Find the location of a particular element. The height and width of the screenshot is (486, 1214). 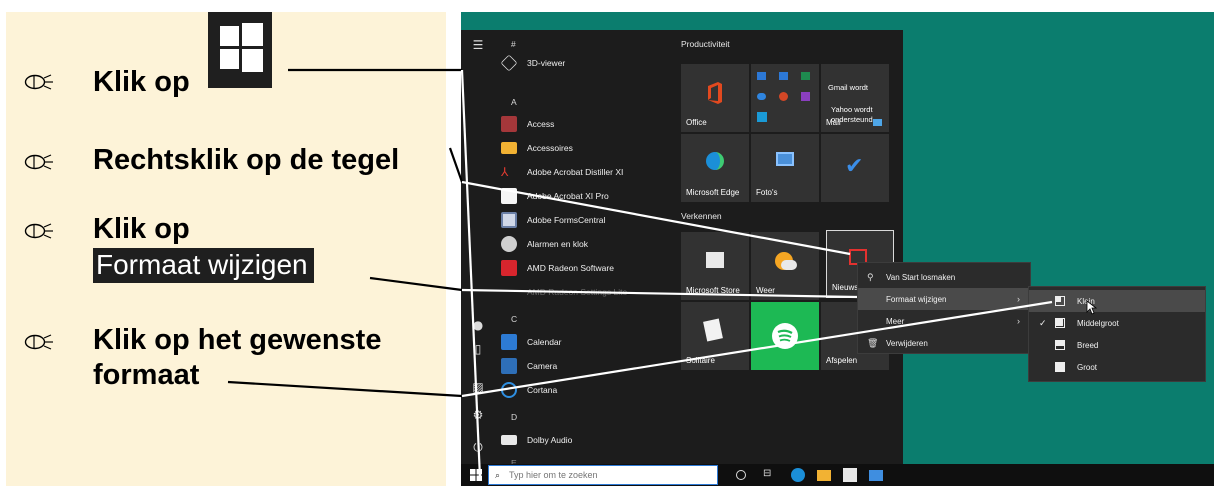

callout-line-4-light is located at coordinates (757, 349).